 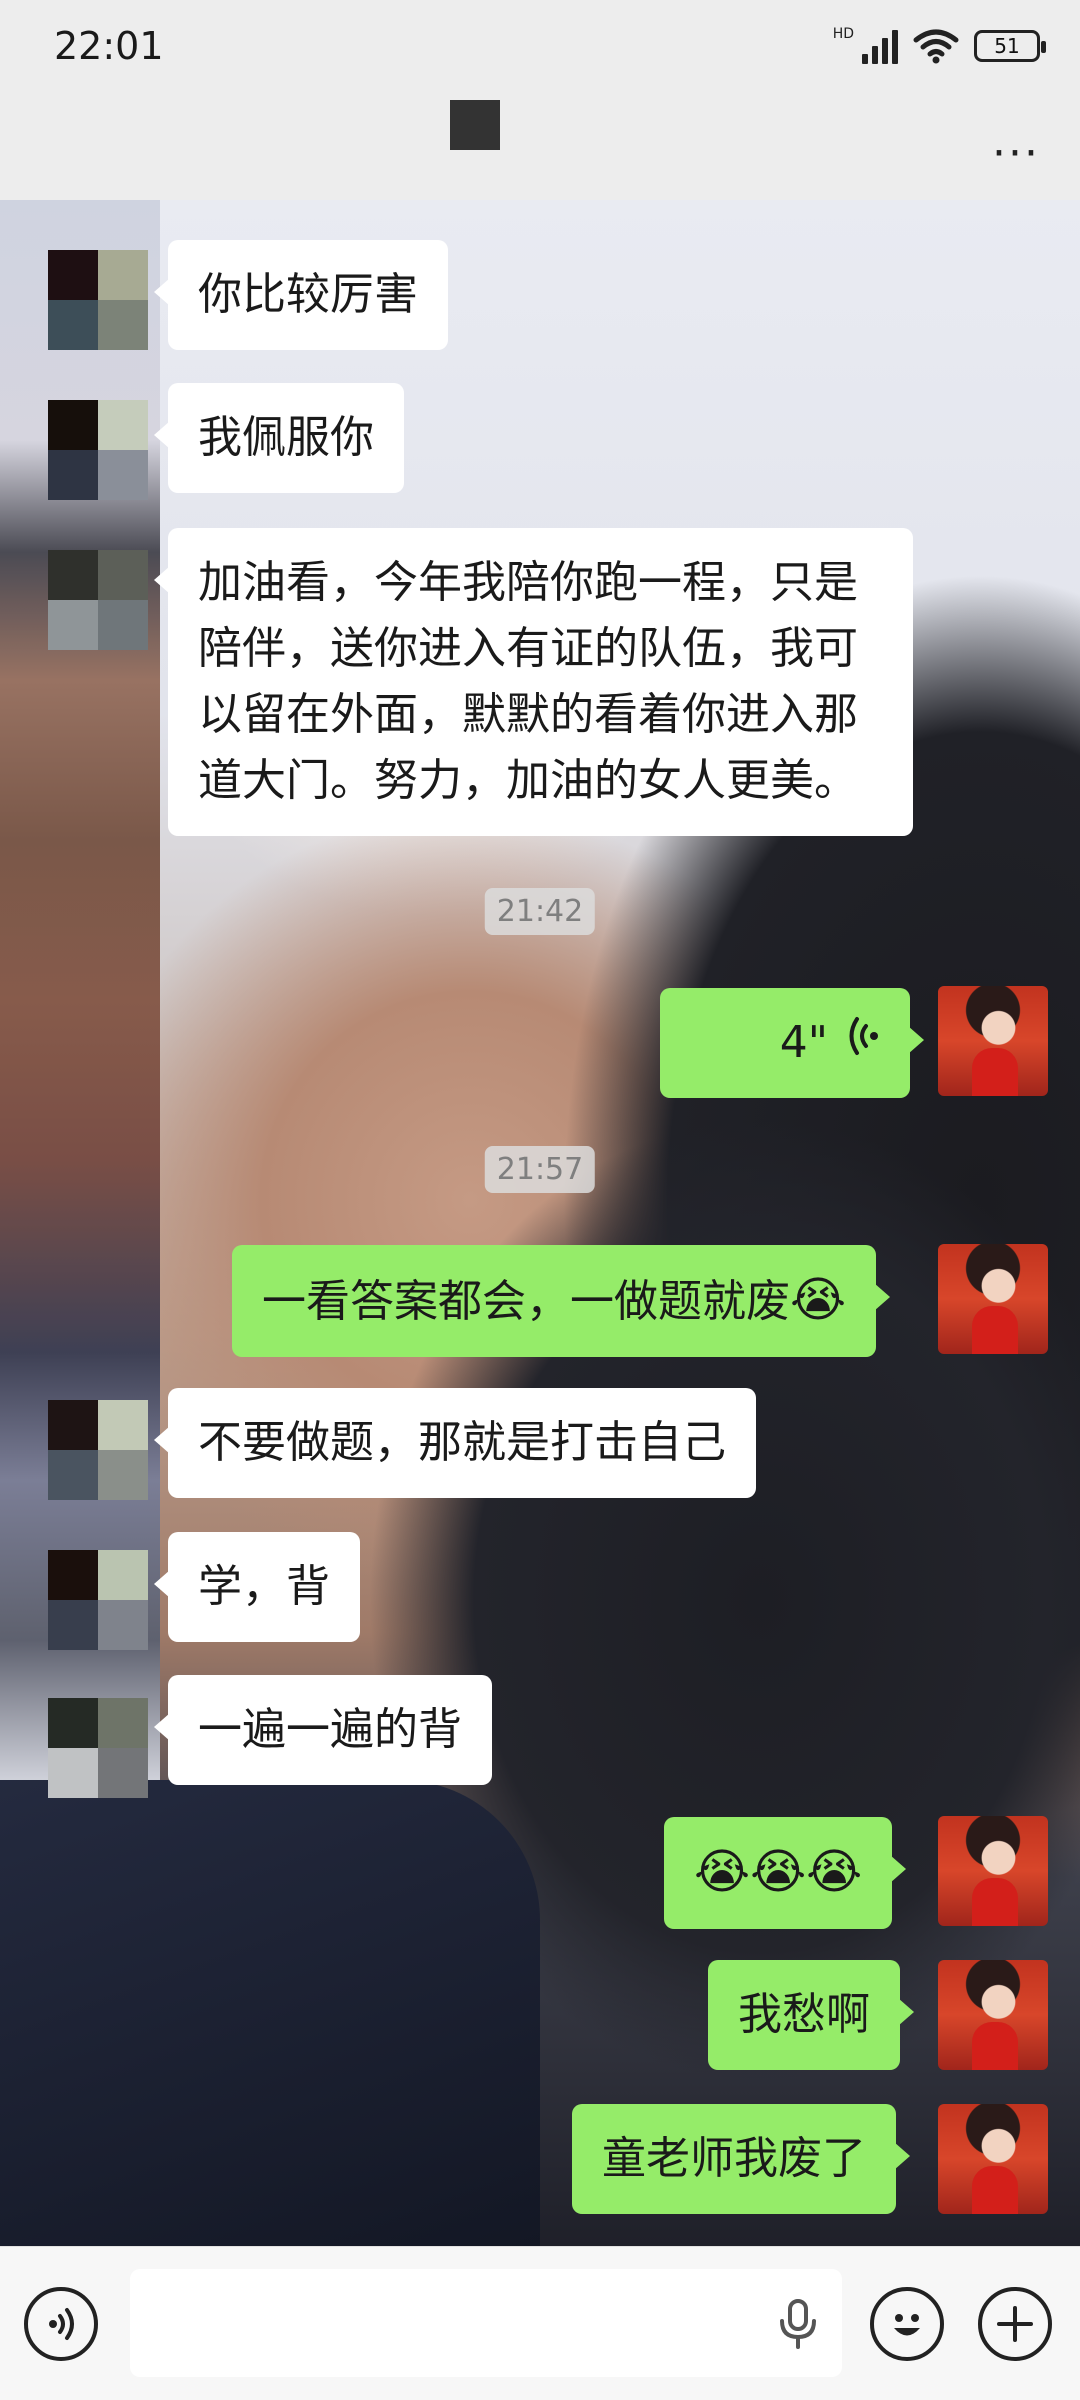 I want to click on message-bubble: 一看答案都会，一做题就废😭, so click(x=561, y=1301).